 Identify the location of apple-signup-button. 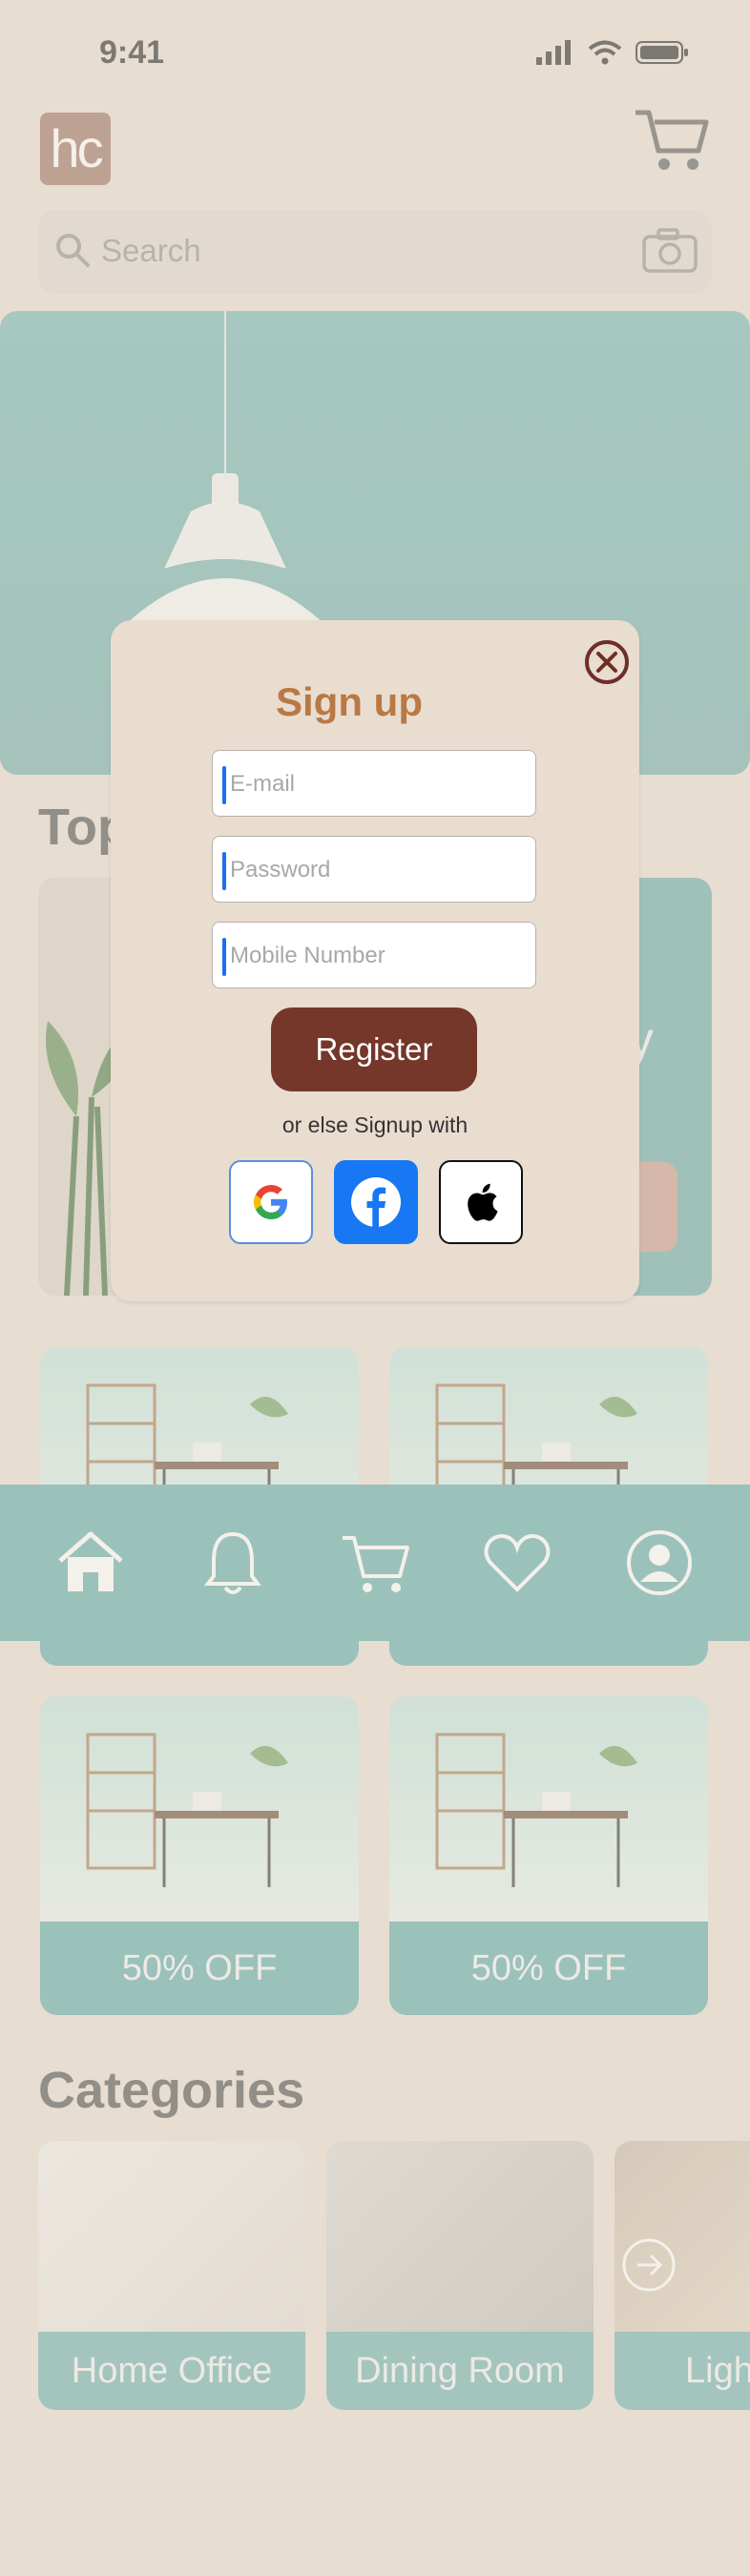
(481, 1202).